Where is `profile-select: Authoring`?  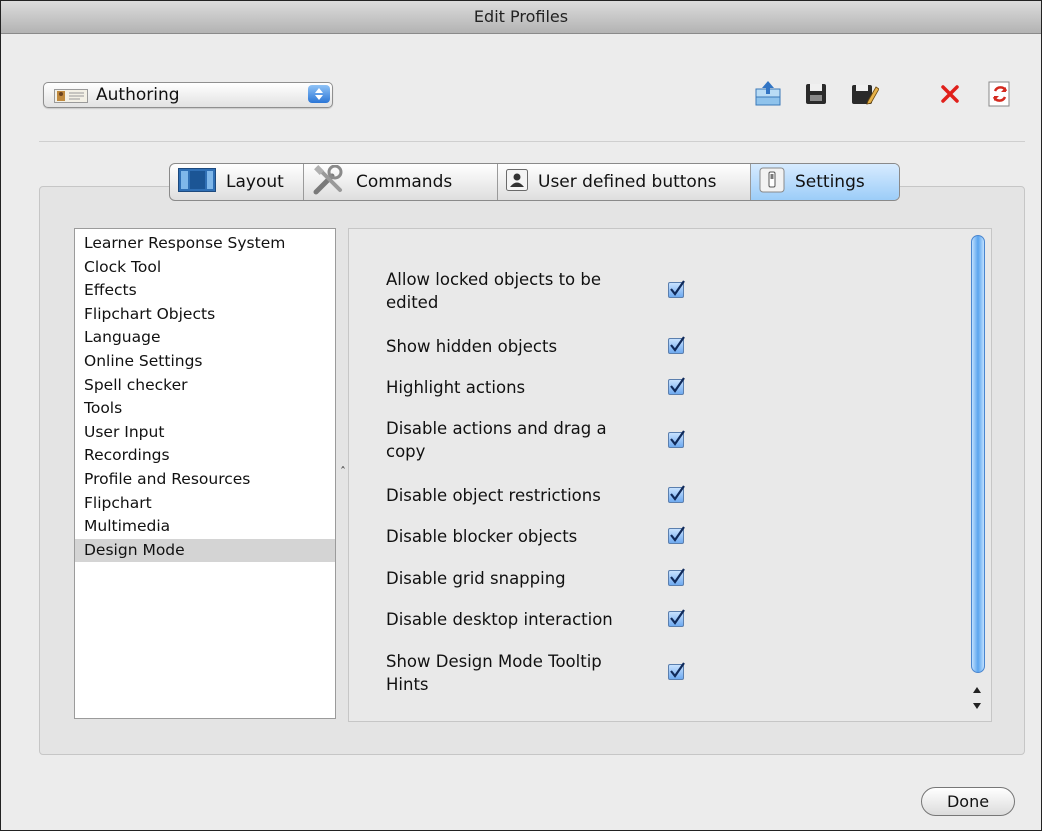
profile-select: Authoring is located at coordinates (188, 95).